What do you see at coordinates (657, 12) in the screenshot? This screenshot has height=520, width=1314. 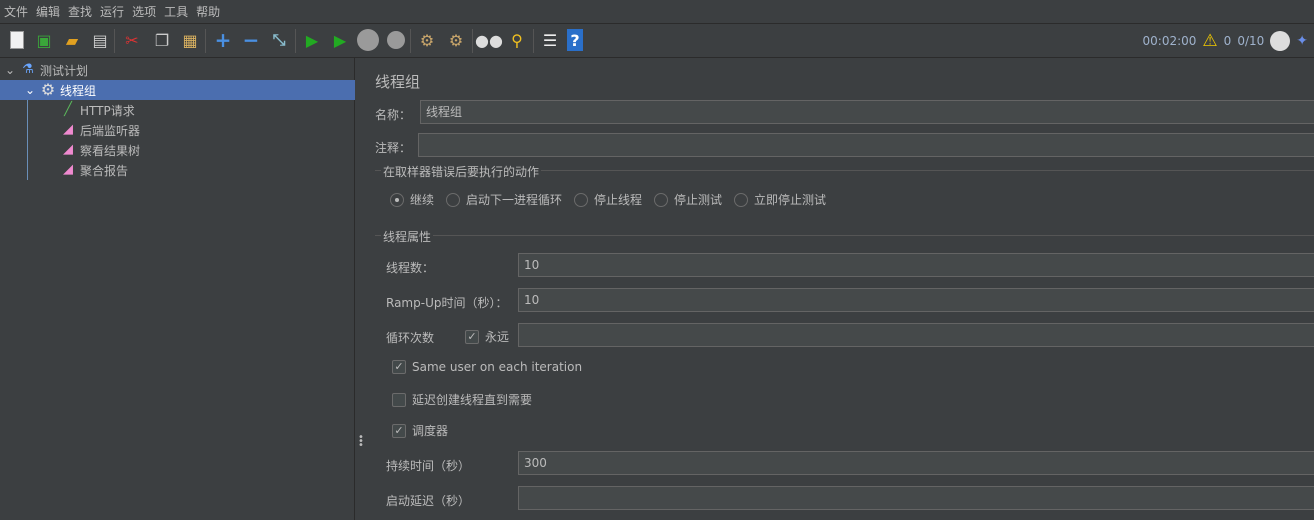 I see `menu-bar: 文件 编辑 查找 运行 选项 工具 帮助` at bounding box center [657, 12].